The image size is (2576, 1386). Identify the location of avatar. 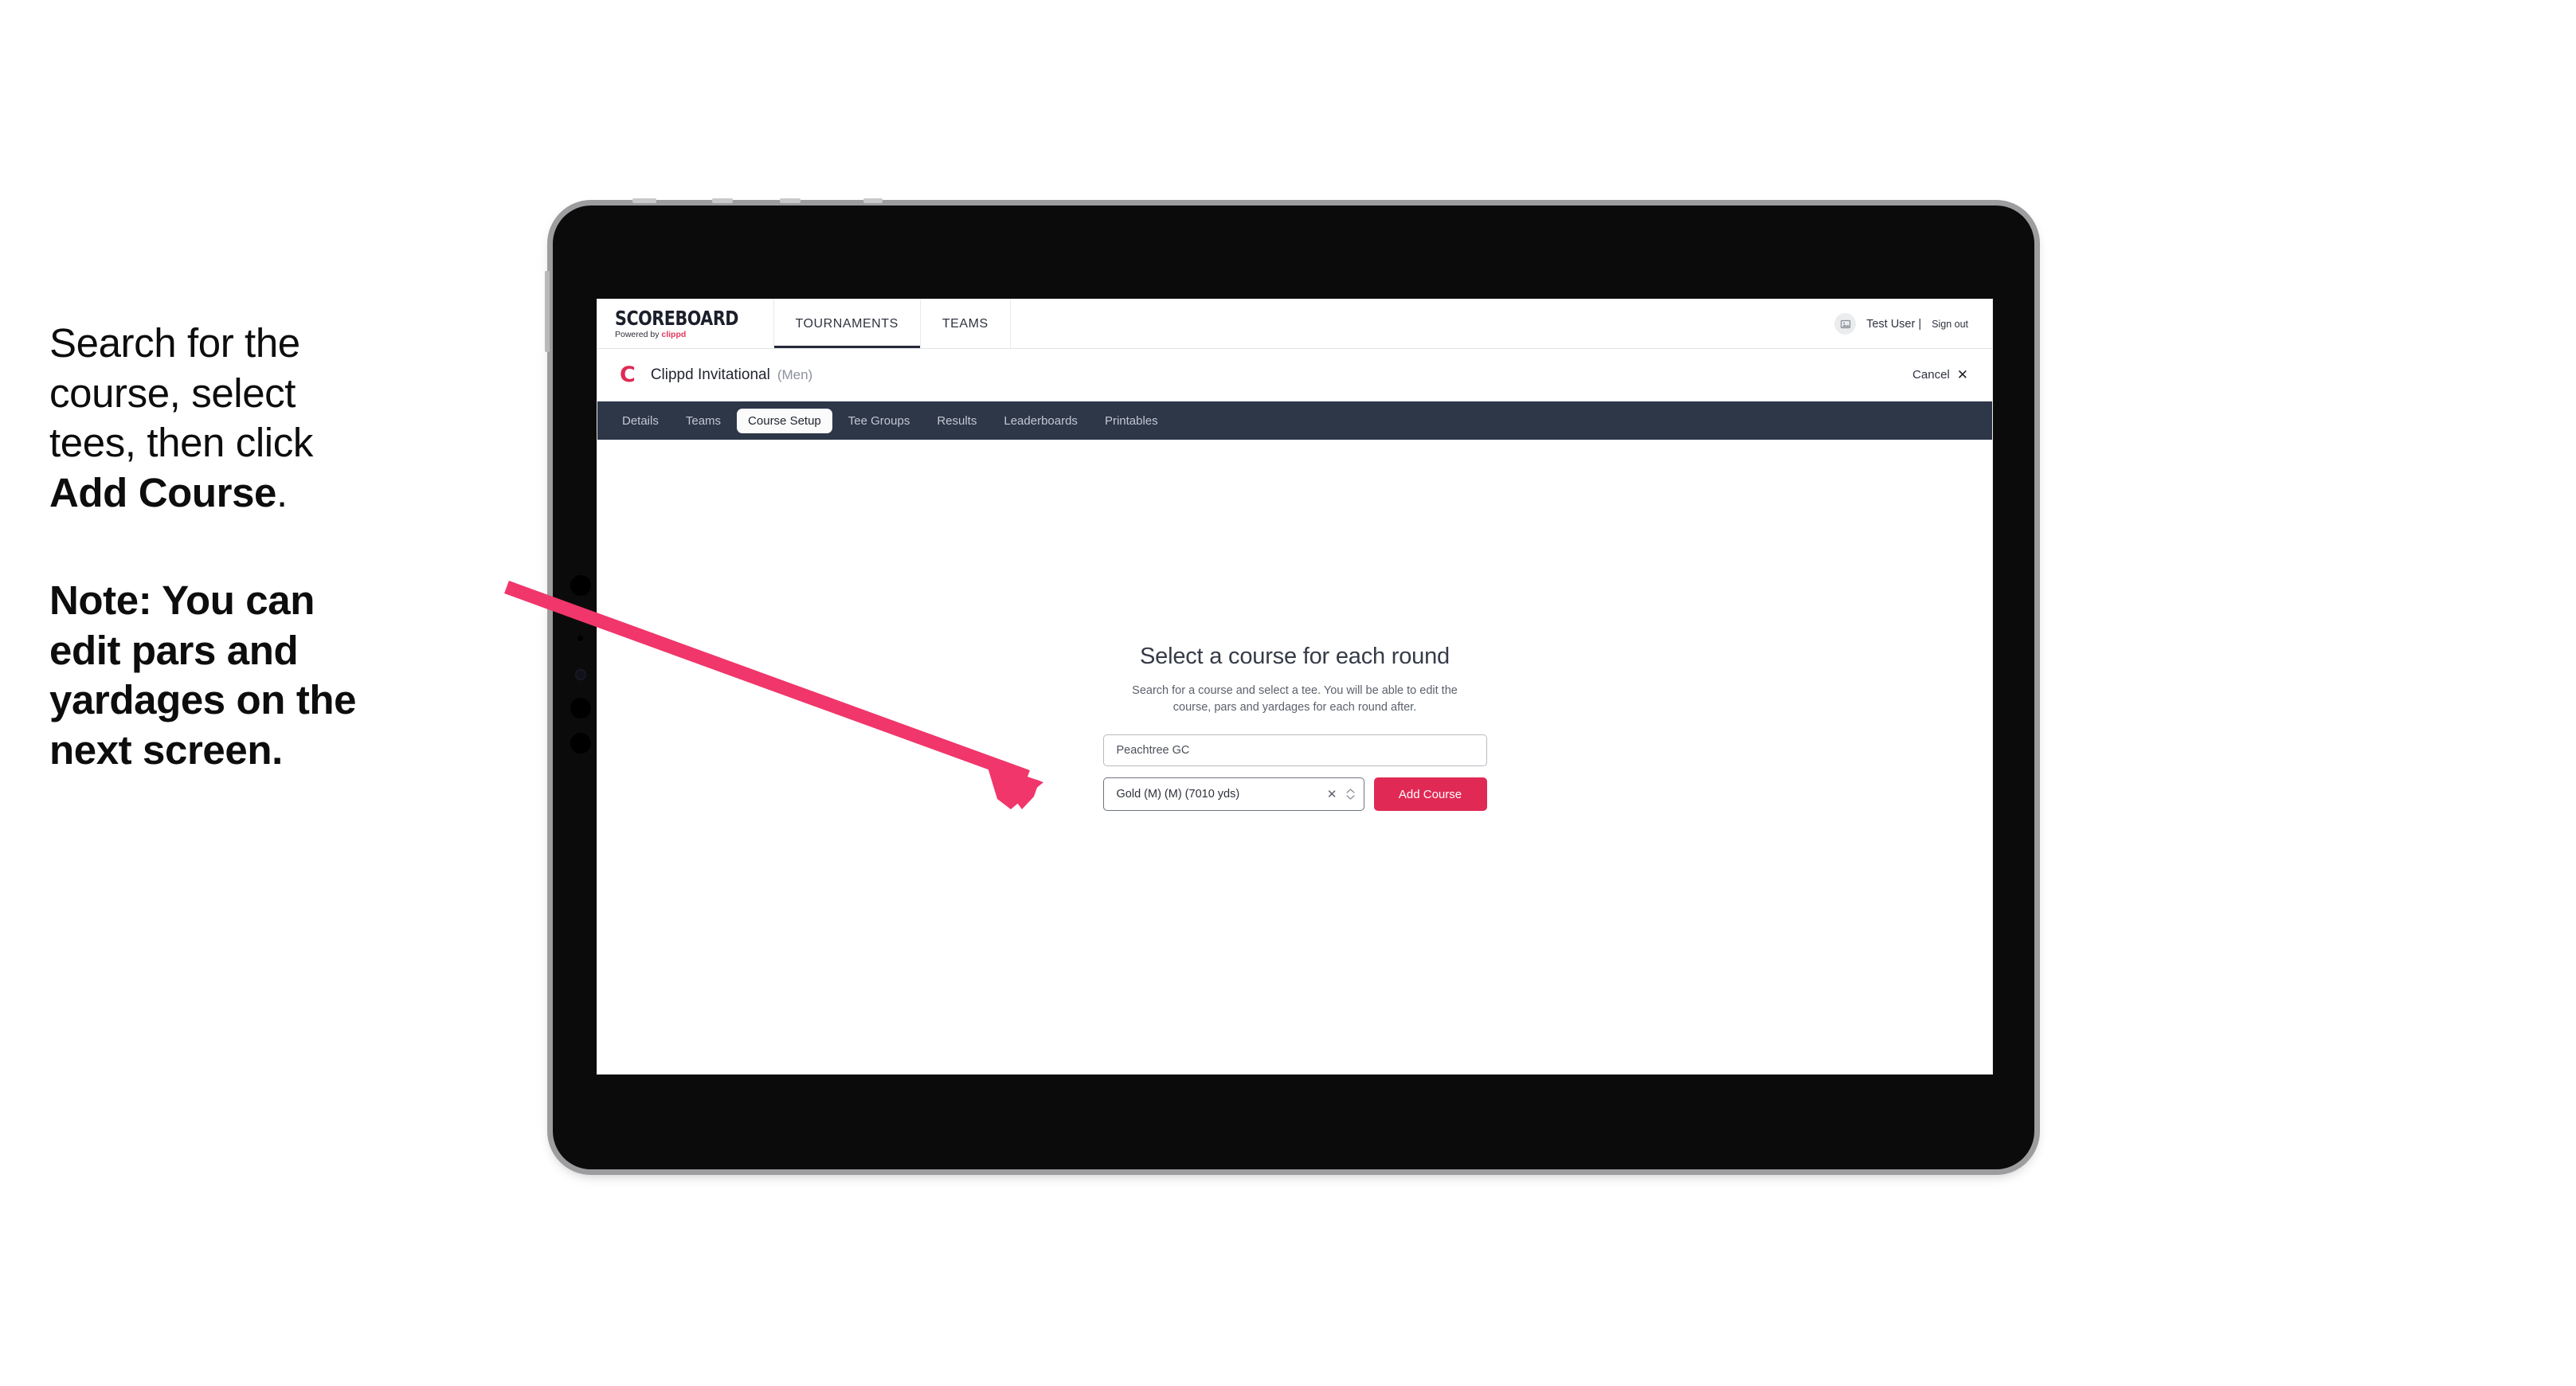
(1845, 324).